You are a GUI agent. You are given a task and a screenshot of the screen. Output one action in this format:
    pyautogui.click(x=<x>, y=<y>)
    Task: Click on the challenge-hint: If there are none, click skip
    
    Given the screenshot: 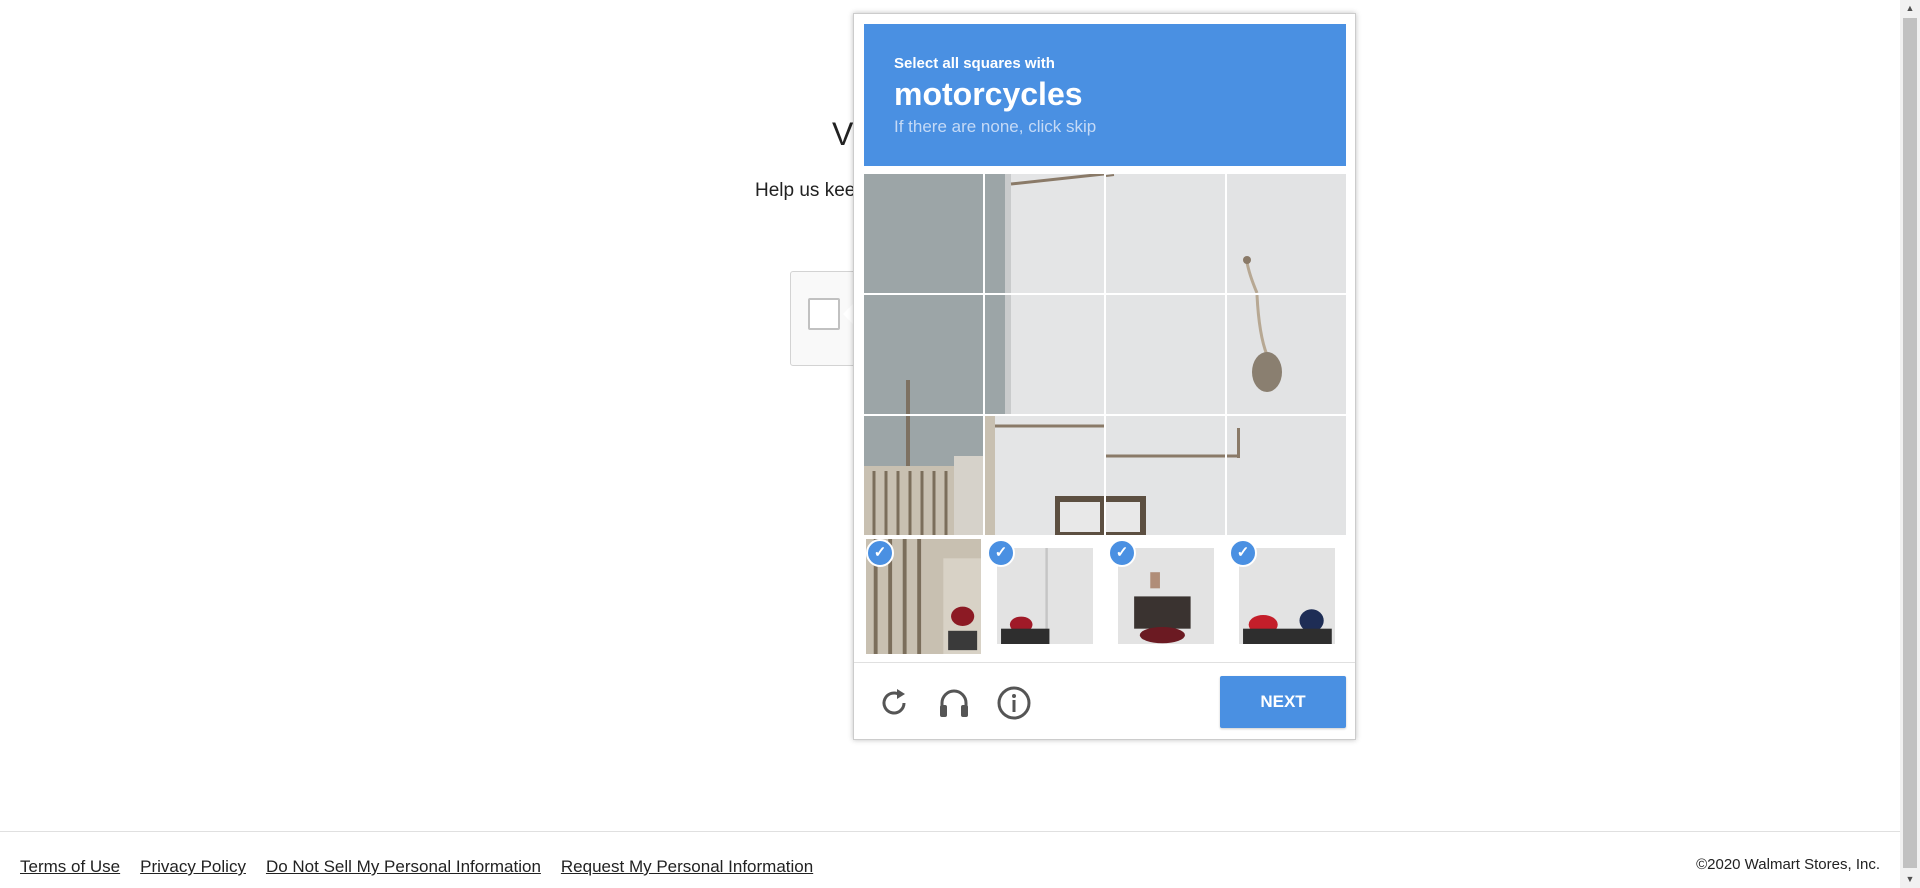 What is the action you would take?
    pyautogui.click(x=995, y=126)
    